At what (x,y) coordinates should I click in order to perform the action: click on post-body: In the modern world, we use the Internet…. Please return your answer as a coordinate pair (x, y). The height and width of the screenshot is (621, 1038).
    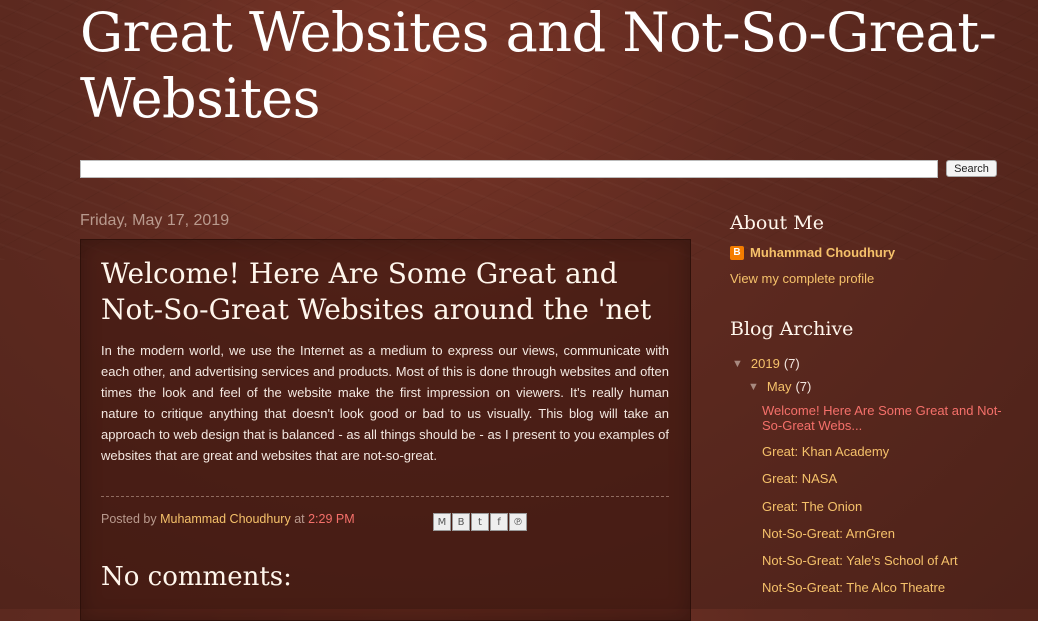
    Looking at the image, I should click on (385, 403).